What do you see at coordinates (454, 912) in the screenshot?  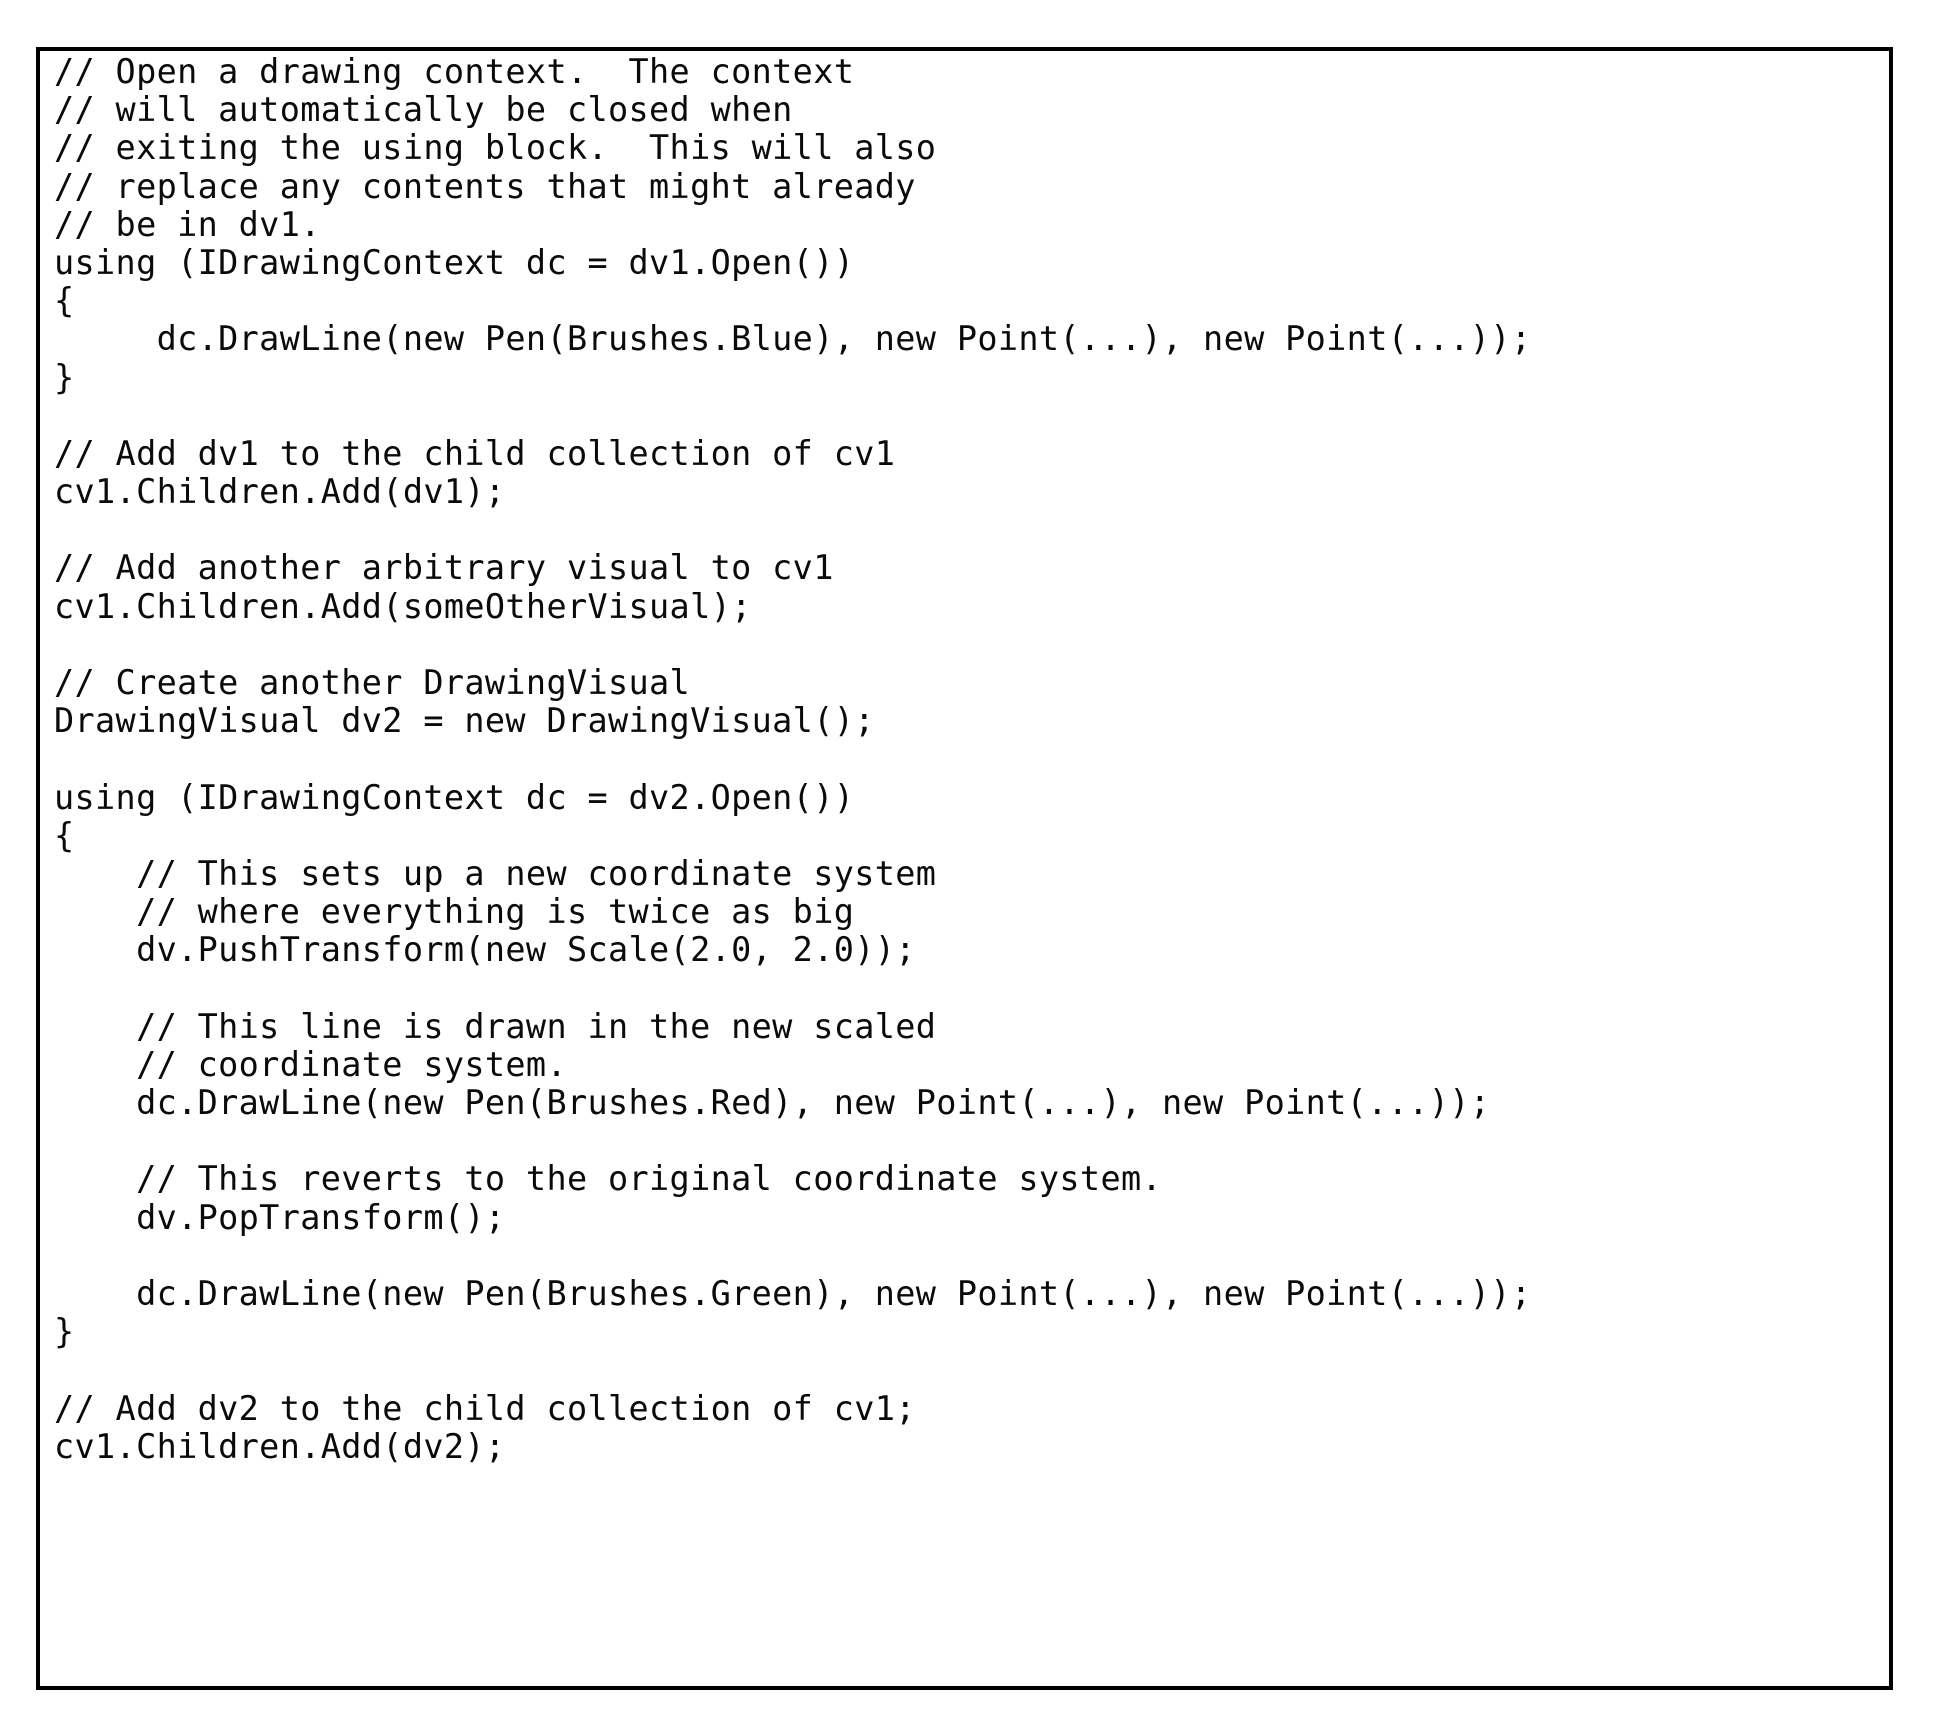 I see `code-line: // where everything is twice as big` at bounding box center [454, 912].